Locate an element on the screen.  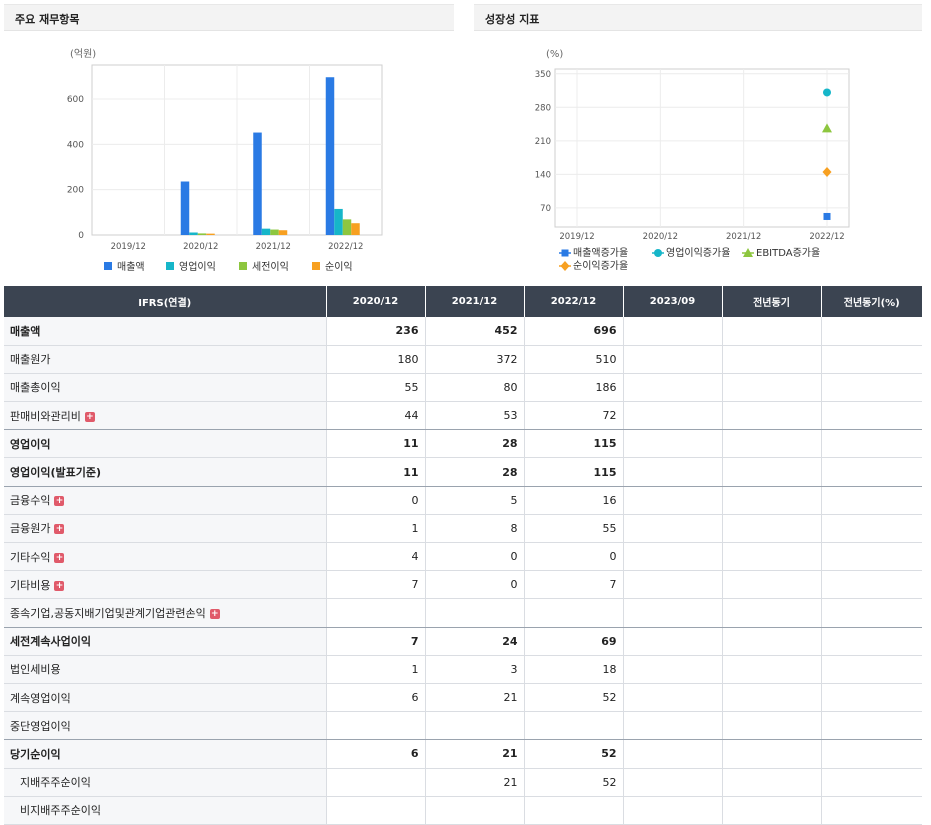
row-label-cell: 지배주주순이익 is located at coordinates (165, 782).